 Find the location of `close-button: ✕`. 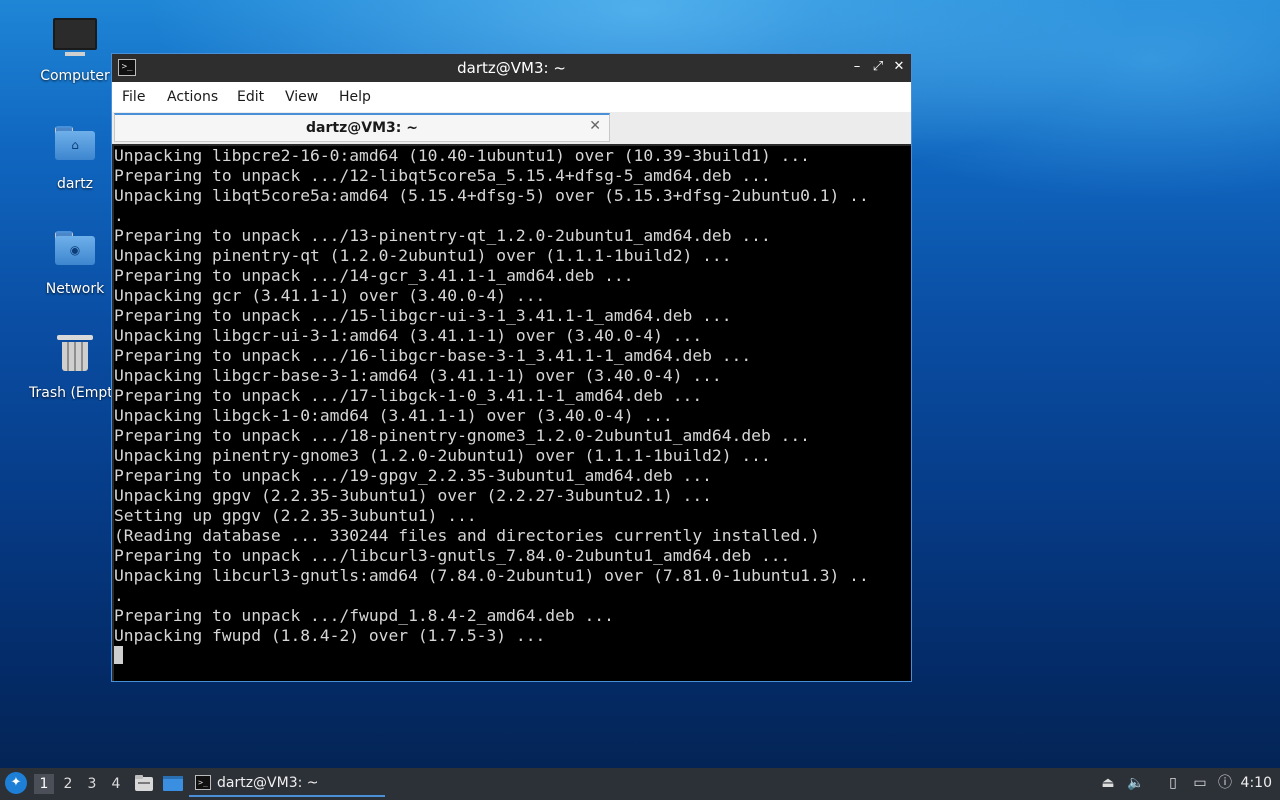

close-button: ✕ is located at coordinates (899, 67).